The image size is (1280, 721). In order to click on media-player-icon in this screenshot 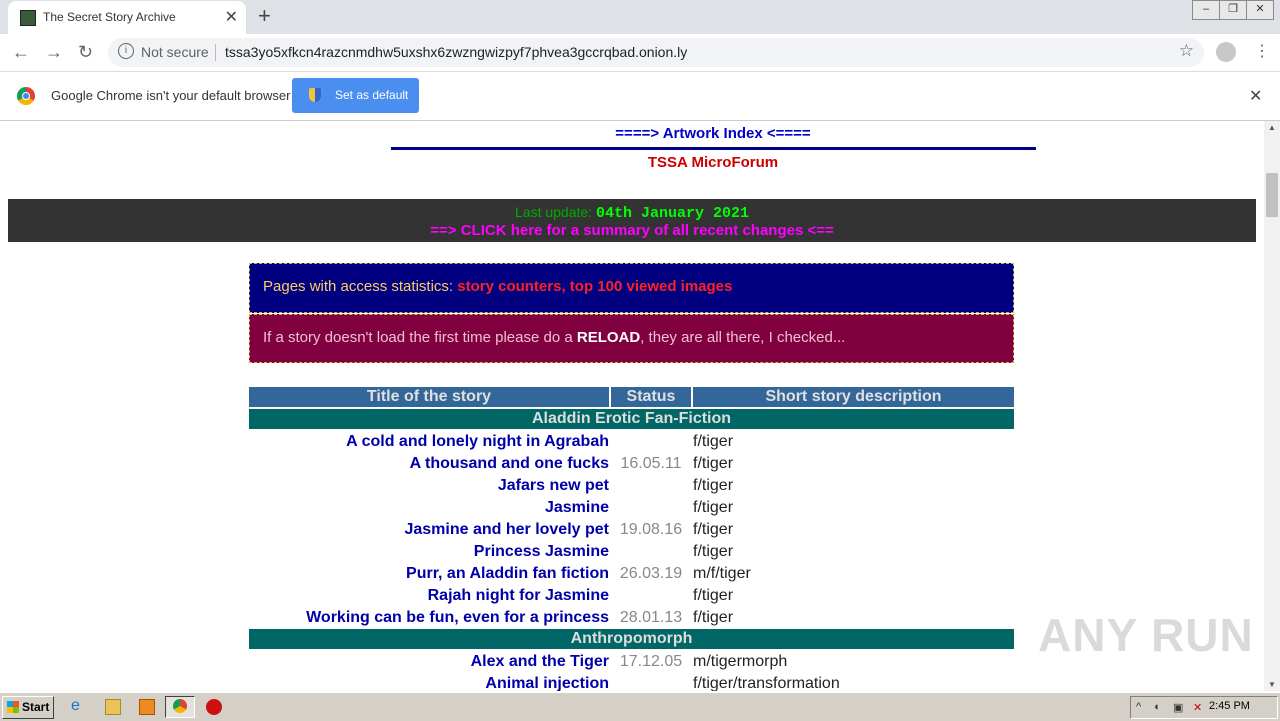, I will do `click(147, 707)`.